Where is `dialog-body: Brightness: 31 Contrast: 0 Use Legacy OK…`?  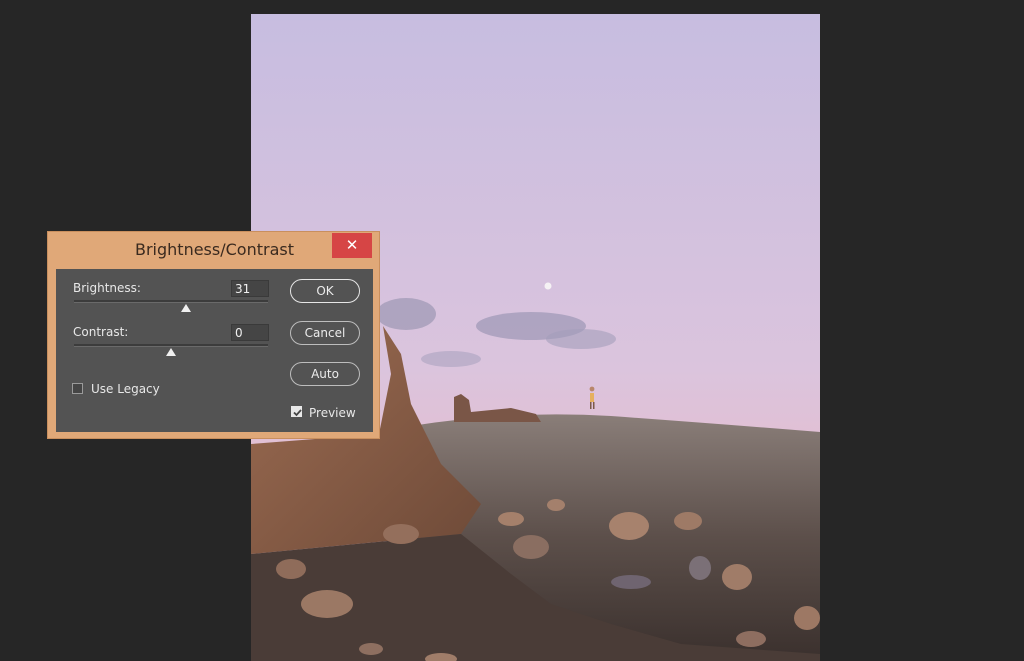 dialog-body: Brightness: 31 Contrast: 0 Use Legacy OK… is located at coordinates (214, 350).